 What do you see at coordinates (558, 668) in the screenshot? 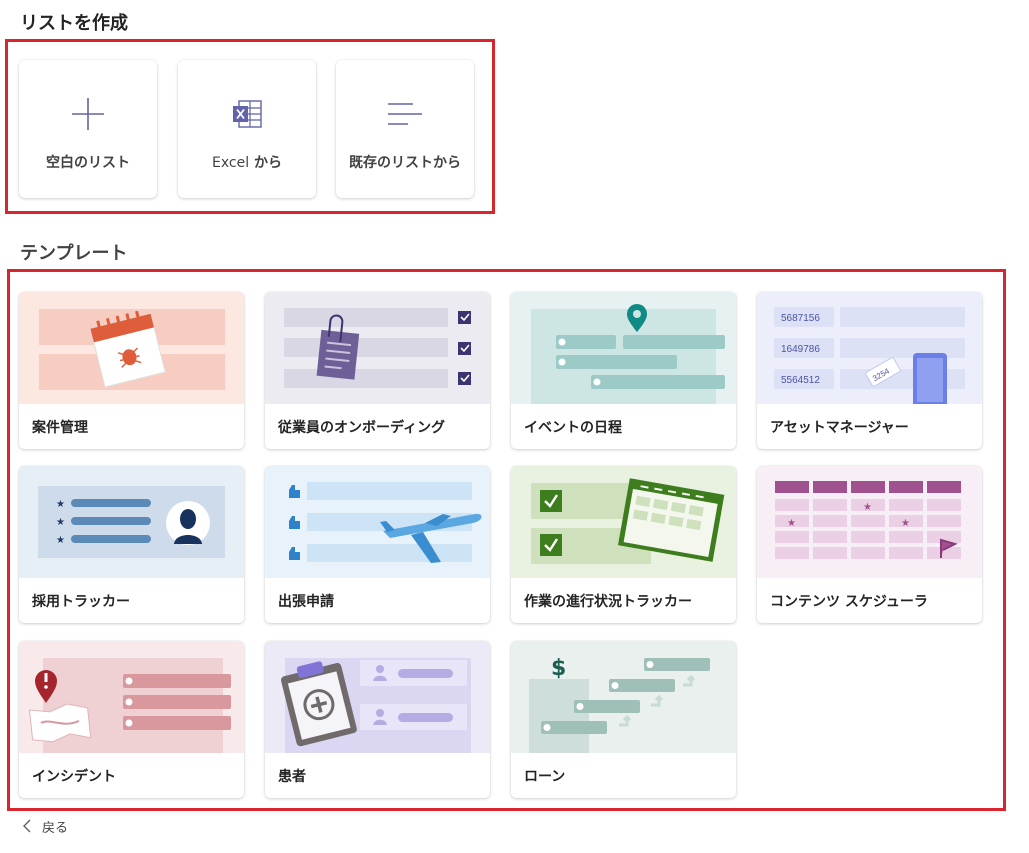
I see `dollar-icon: $` at bounding box center [558, 668].